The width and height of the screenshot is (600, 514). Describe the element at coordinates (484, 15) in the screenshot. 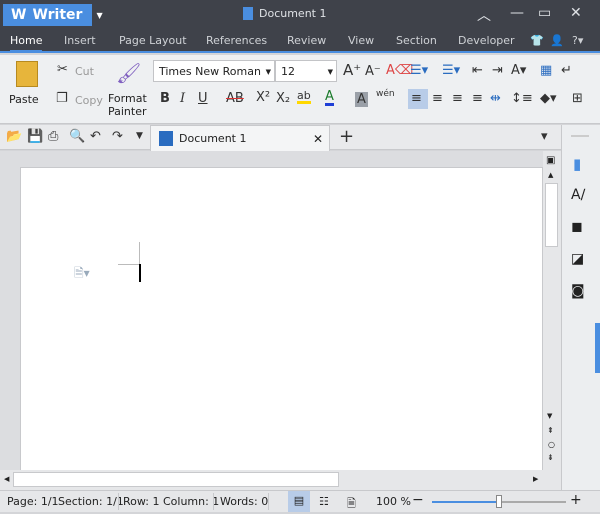

I see `collapse-ribbon-icon: ︿` at that location.